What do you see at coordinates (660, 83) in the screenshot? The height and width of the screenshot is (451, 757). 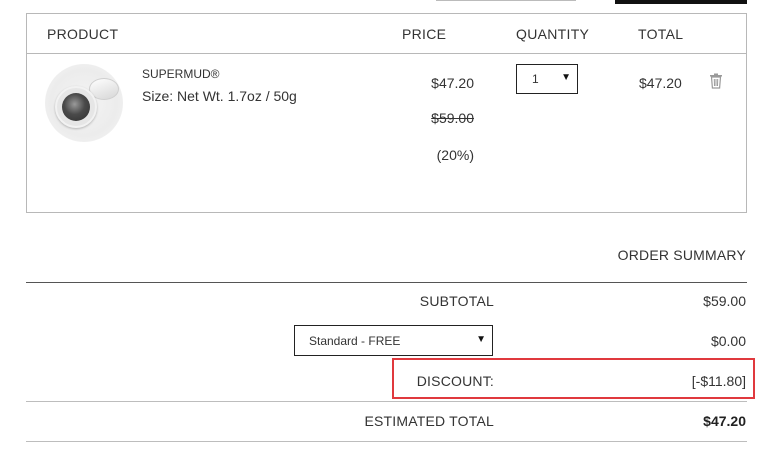 I see `line-total: $47.20` at bounding box center [660, 83].